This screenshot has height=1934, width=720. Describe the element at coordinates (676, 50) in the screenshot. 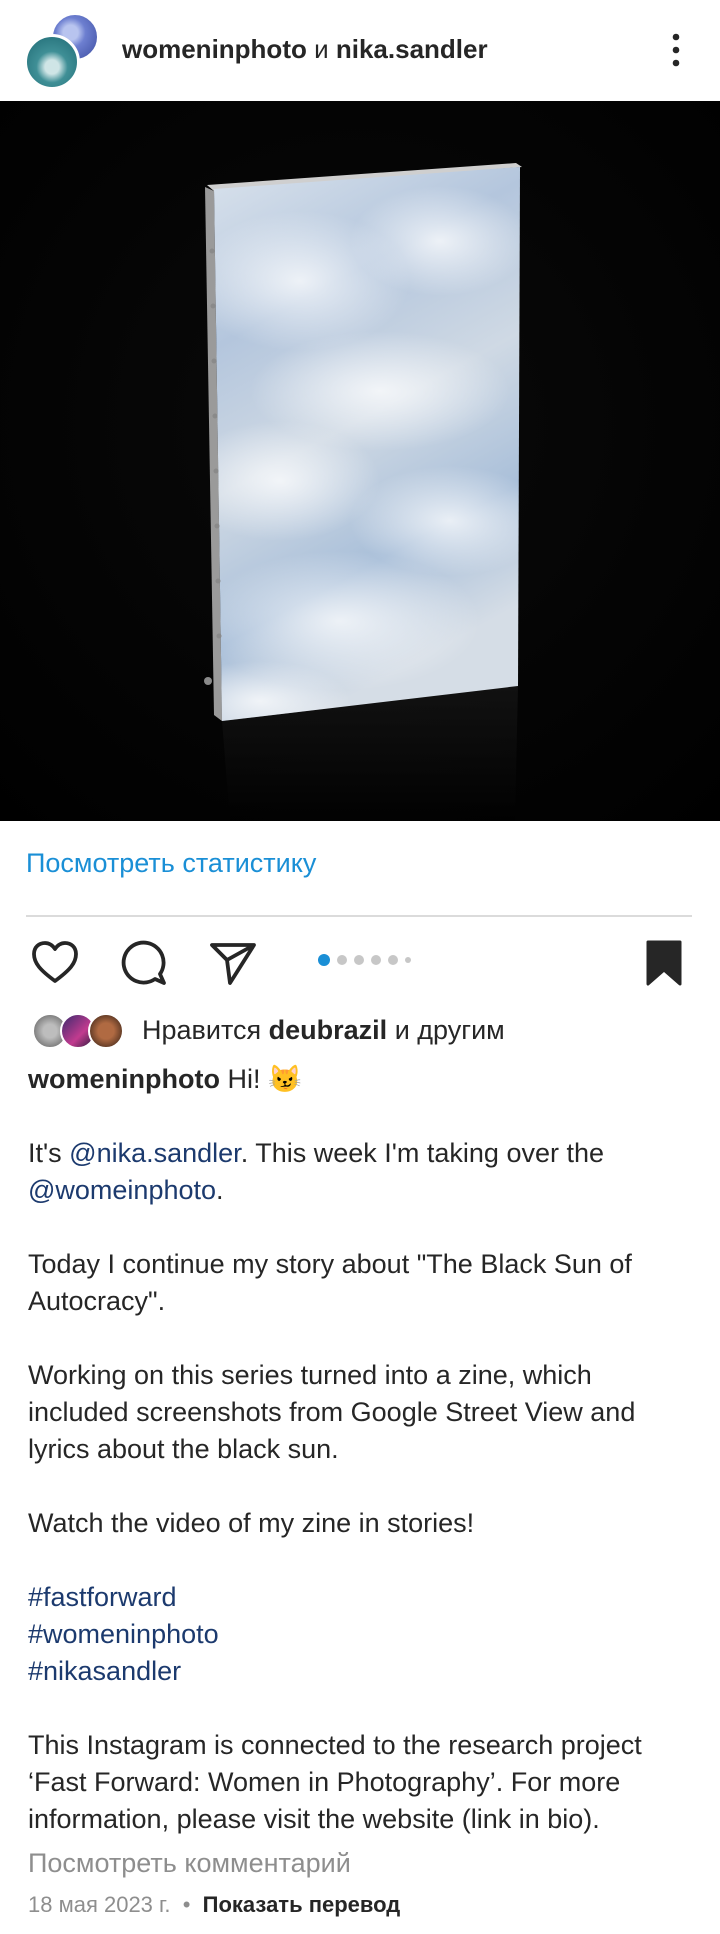

I see `more-vertical-icon` at that location.